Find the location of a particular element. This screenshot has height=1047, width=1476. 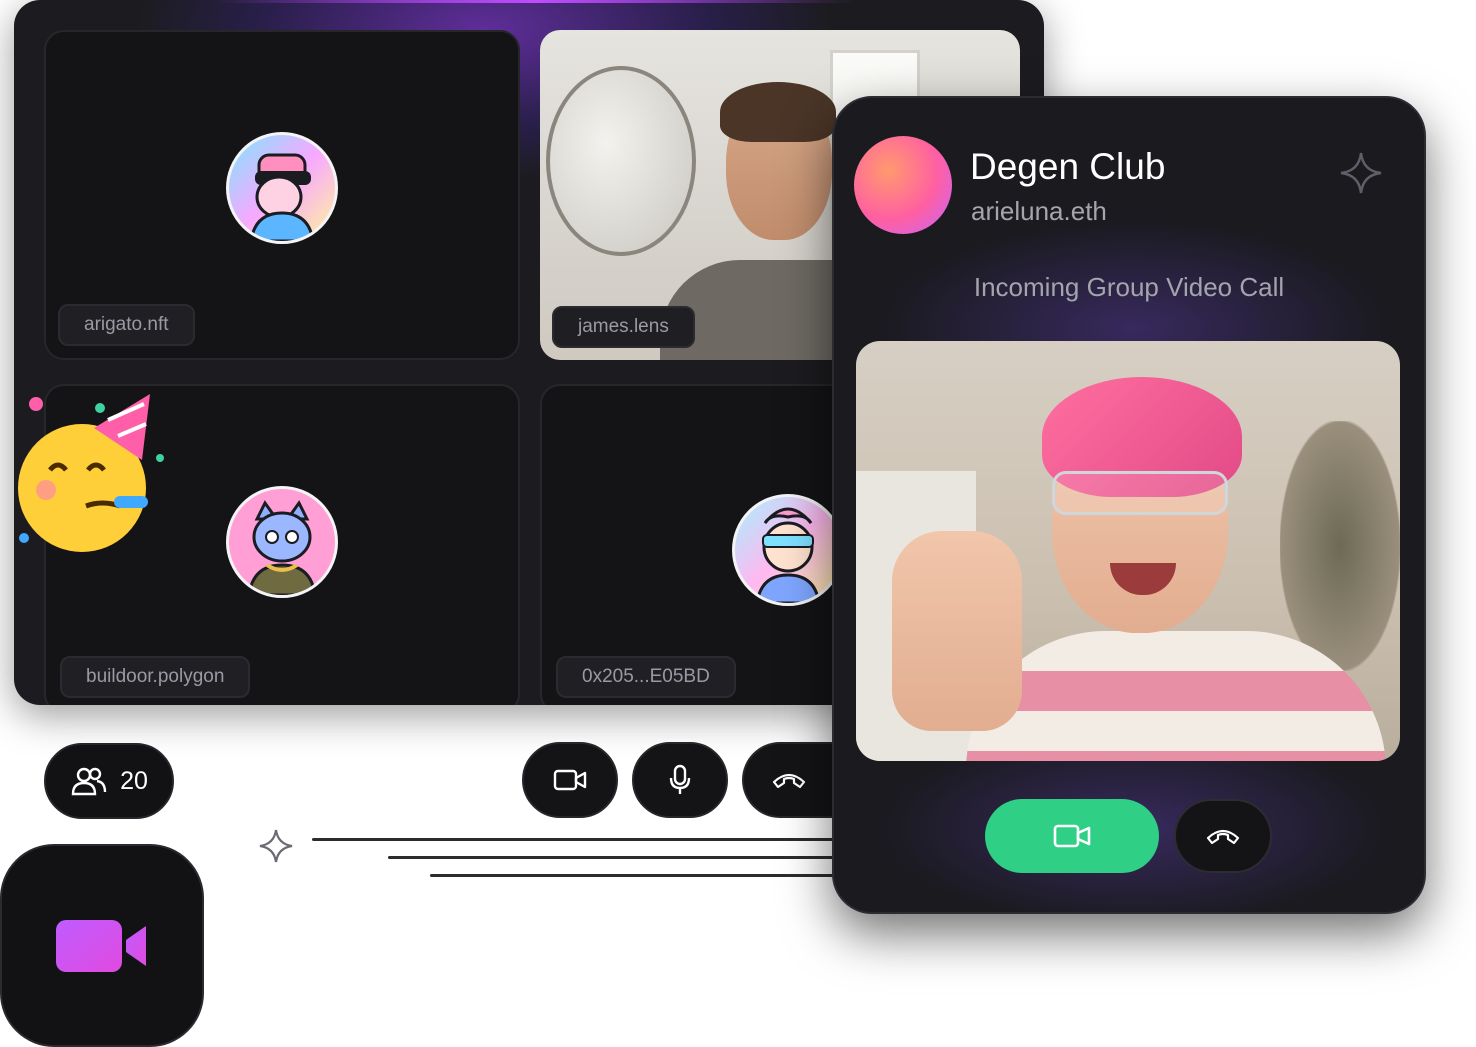

participant-name: 0x205...E05BD is located at coordinates (646, 677).